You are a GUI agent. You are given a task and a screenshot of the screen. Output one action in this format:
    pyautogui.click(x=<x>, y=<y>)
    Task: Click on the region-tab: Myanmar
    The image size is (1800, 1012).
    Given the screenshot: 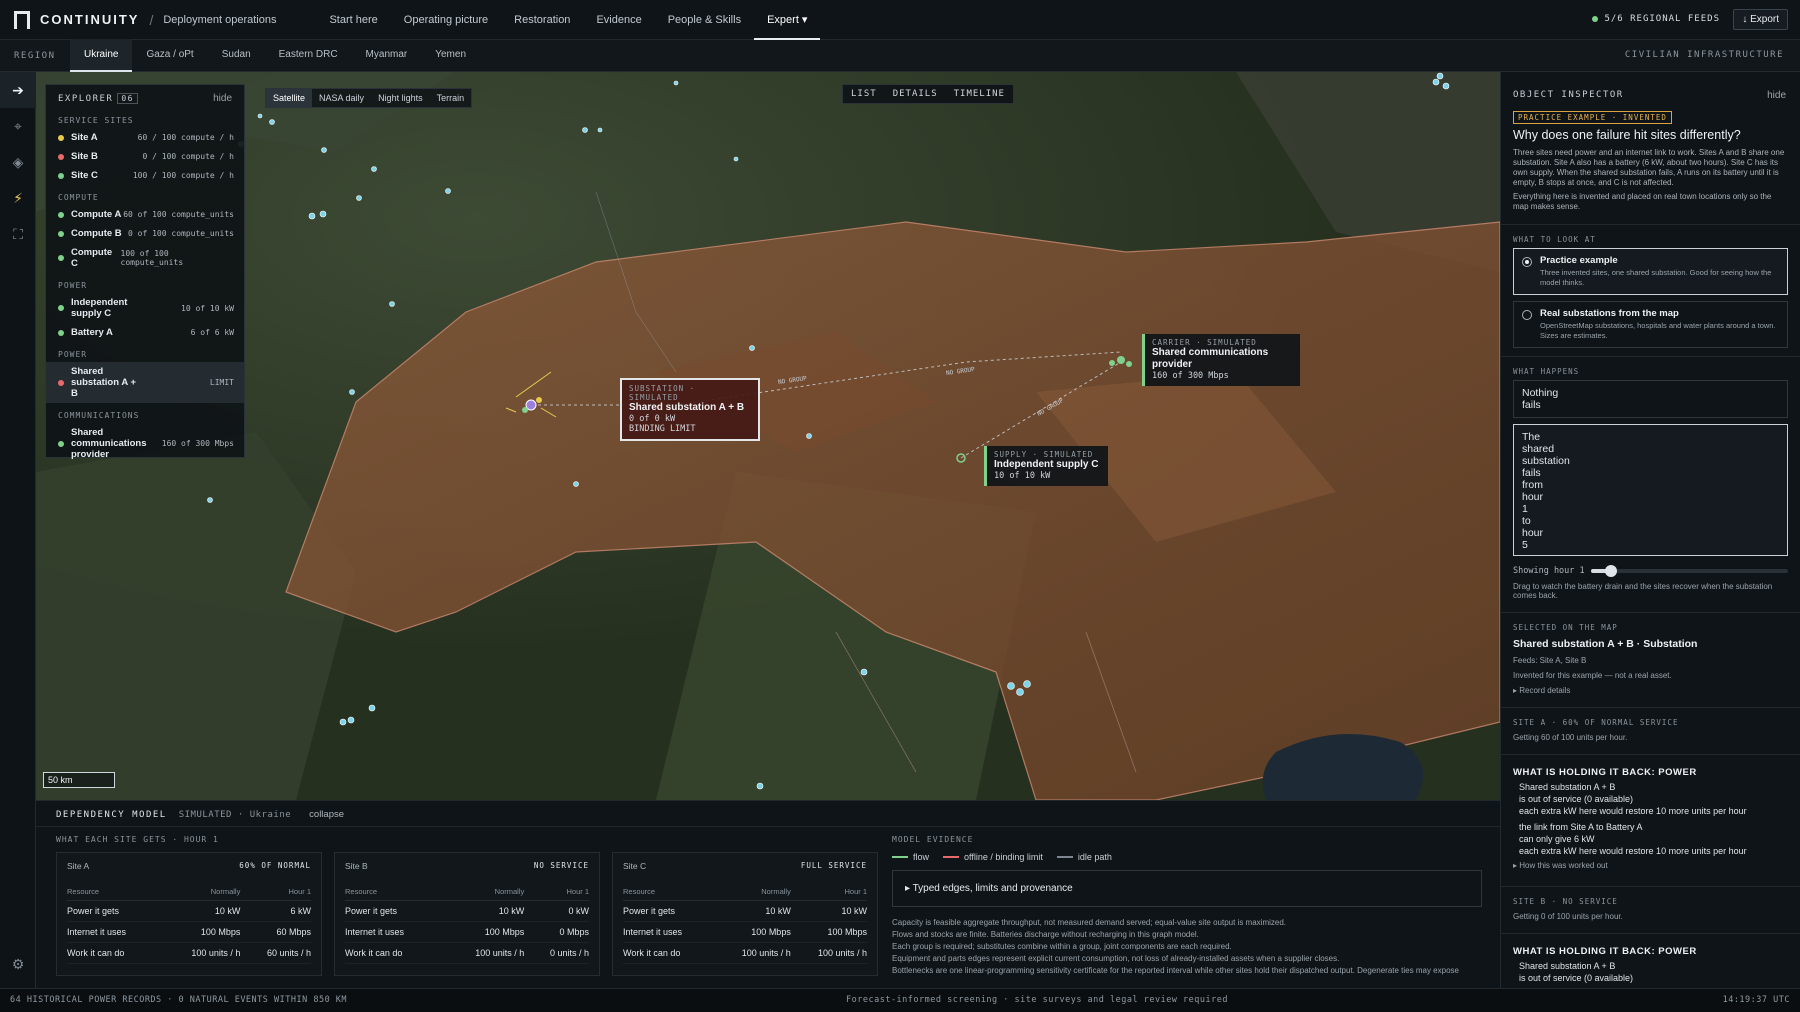 What is the action you would take?
    pyautogui.click(x=387, y=55)
    